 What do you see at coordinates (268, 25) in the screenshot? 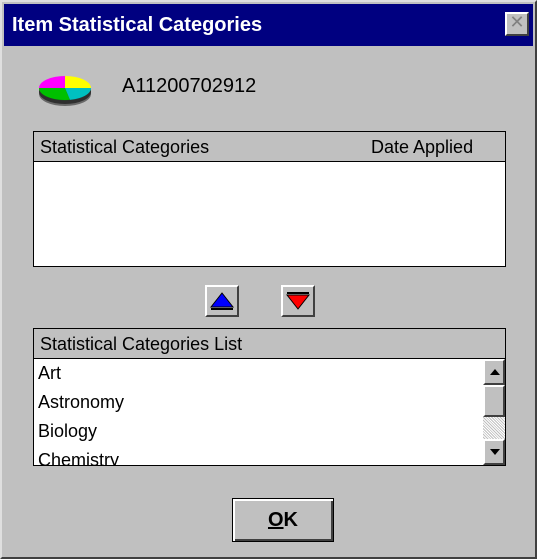
I see `title-bar: Item Statistical Categories ✕` at bounding box center [268, 25].